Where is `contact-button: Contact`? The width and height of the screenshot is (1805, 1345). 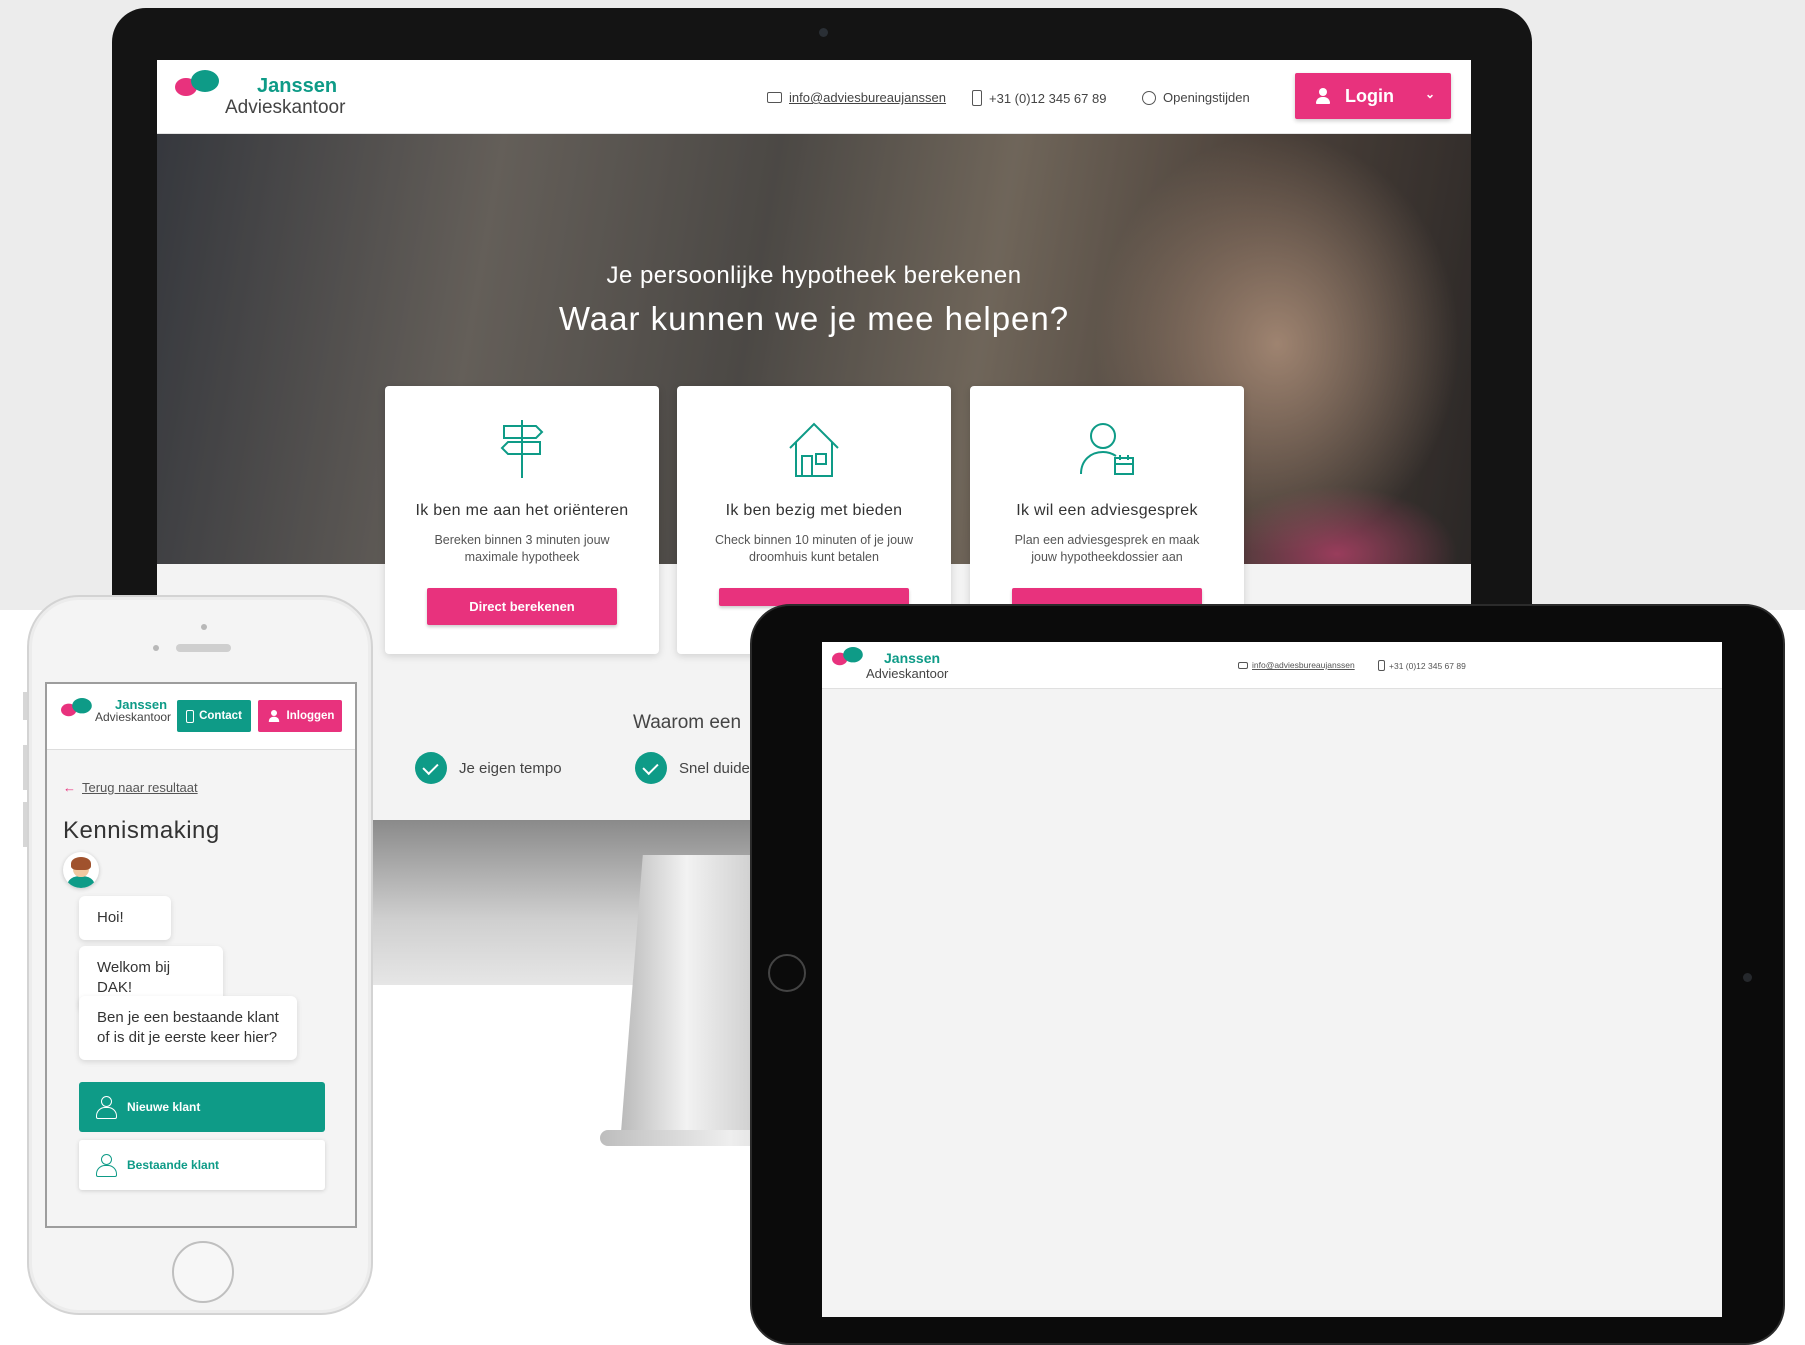
contact-button: Contact is located at coordinates (214, 716).